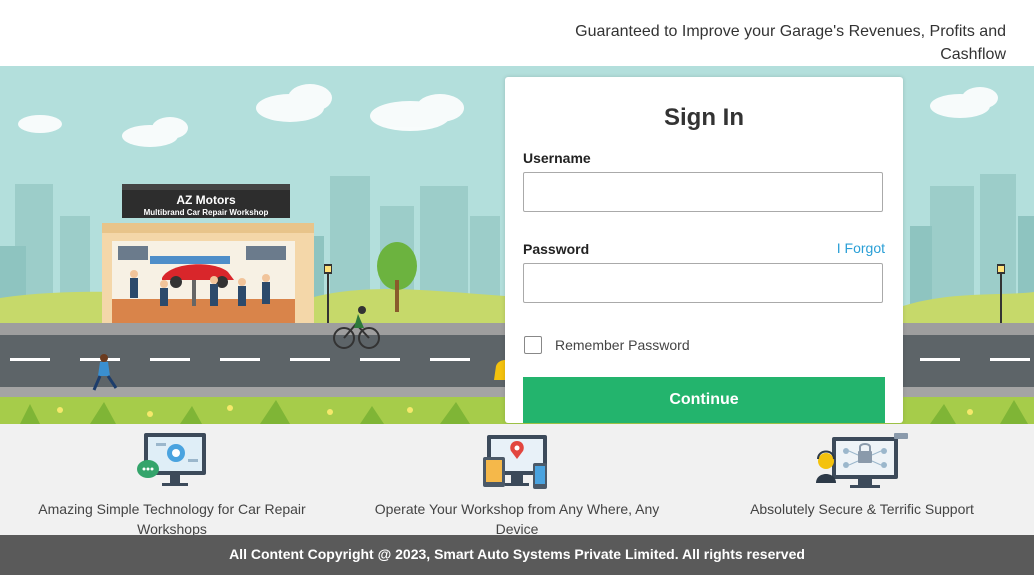 The image size is (1034, 575). I want to click on secure-support-icon, so click(862, 460).